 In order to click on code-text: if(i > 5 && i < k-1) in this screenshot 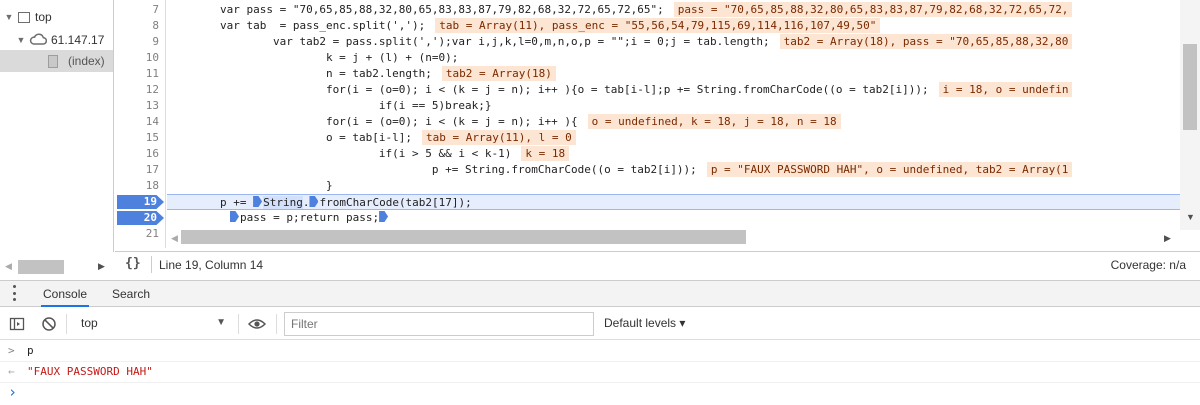, I will do `click(339, 153)`.